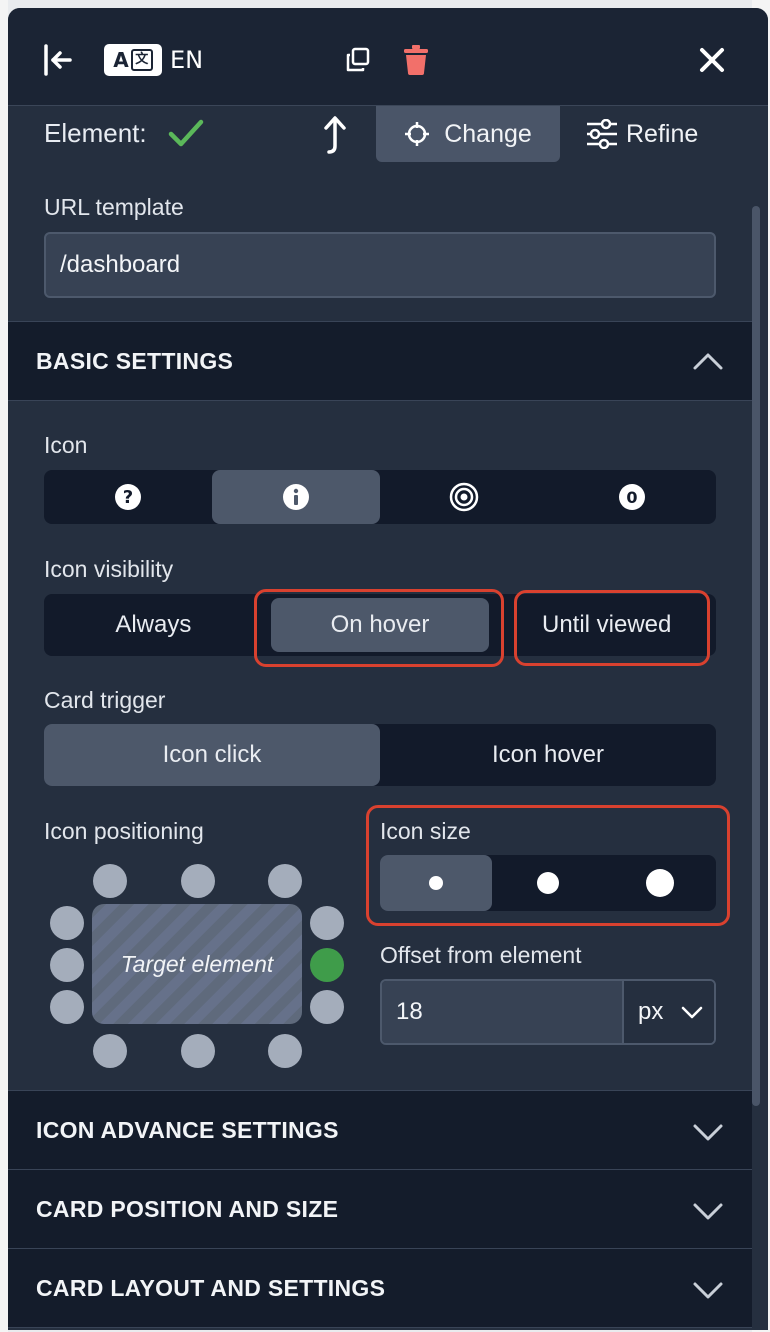 The width and height of the screenshot is (770, 1332). What do you see at coordinates (358, 60) in the screenshot?
I see `duplicate-icon` at bounding box center [358, 60].